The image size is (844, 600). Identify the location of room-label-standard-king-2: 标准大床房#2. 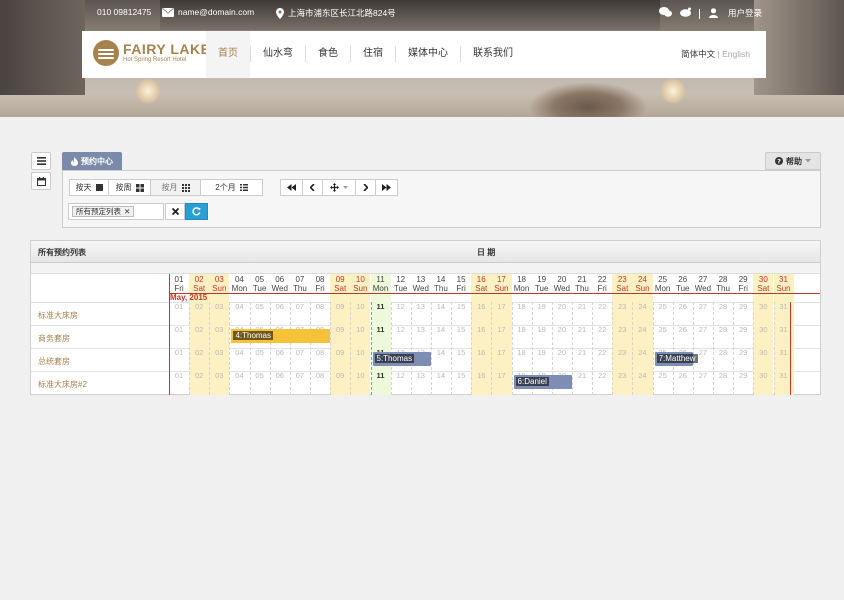
(62, 384).